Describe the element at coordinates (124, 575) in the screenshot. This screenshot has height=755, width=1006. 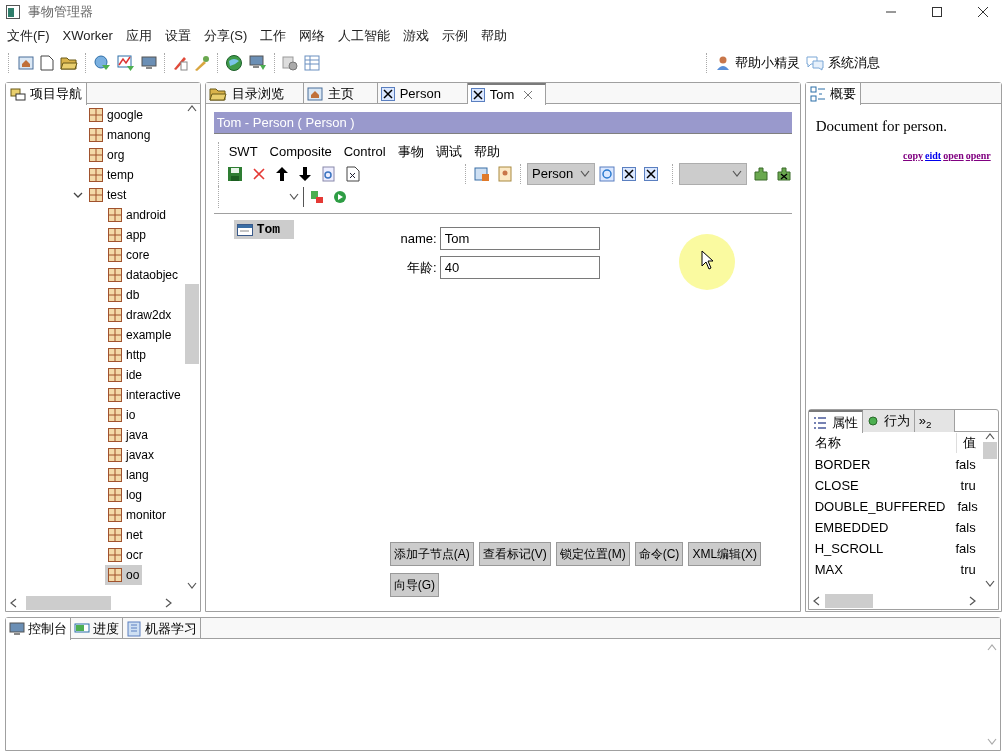
I see `tree-item: oo` at that location.